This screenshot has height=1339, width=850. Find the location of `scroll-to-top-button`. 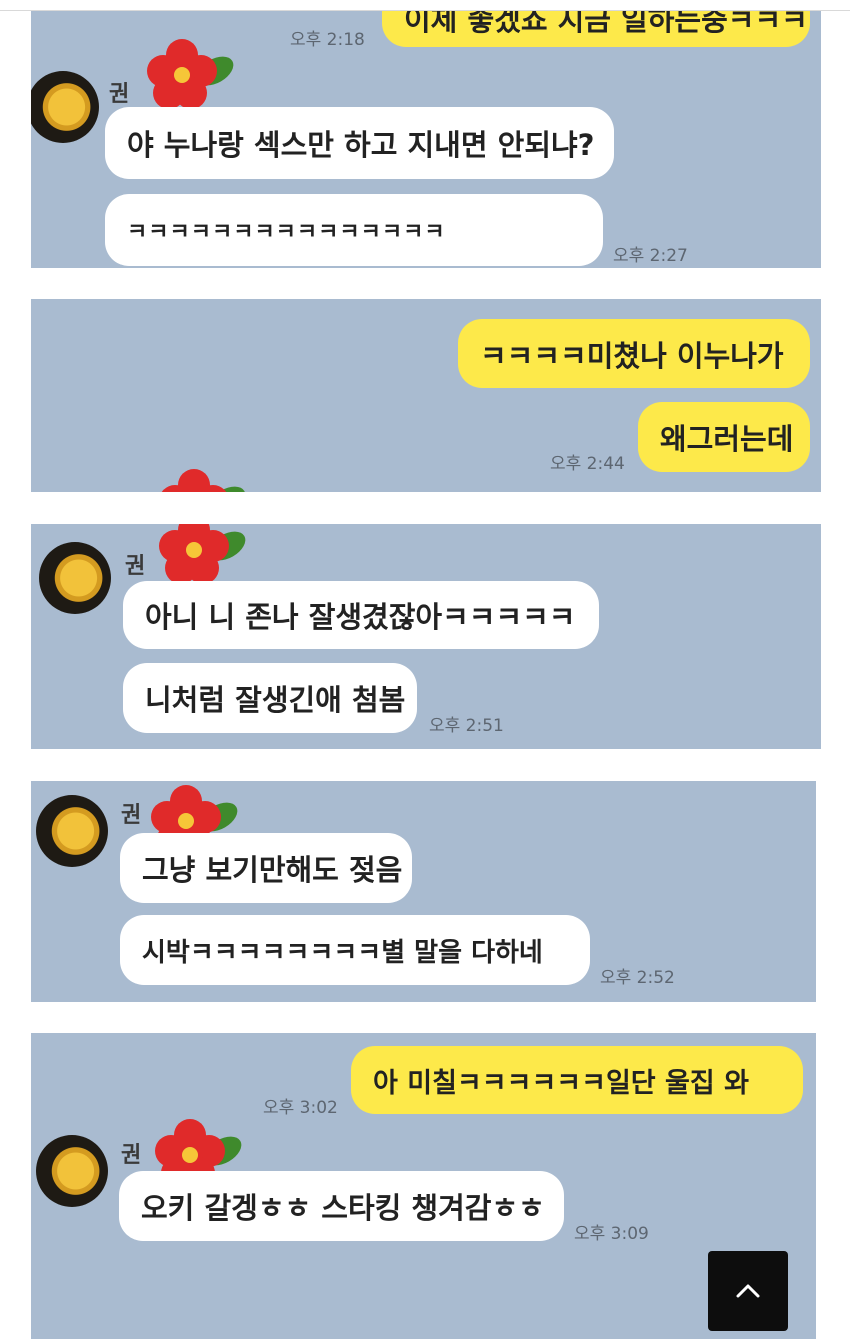

scroll-to-top-button is located at coordinates (748, 1291).